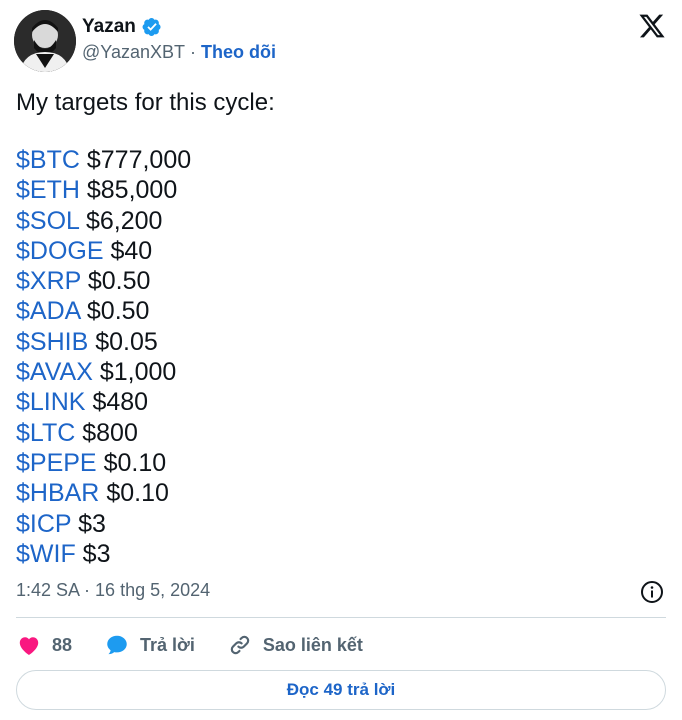 The height and width of the screenshot is (720, 682). I want to click on verified-badge-icon, so click(152, 27).